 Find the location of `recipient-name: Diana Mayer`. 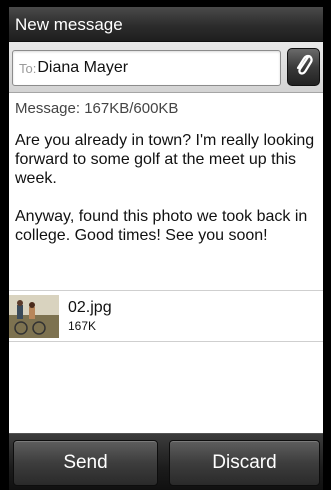

recipient-name: Diana Mayer is located at coordinates (83, 67).